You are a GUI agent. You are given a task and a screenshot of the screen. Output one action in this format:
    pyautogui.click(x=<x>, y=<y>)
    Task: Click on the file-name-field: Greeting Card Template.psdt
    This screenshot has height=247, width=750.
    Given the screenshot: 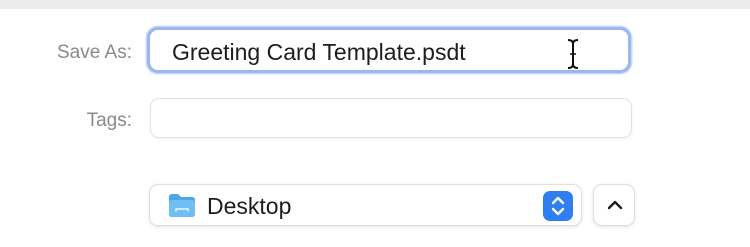 What is the action you would take?
    pyautogui.click(x=389, y=50)
    